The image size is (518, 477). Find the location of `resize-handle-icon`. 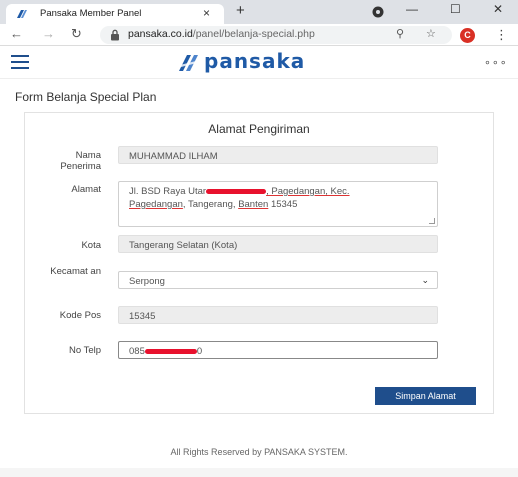

resize-handle-icon is located at coordinates (432, 221).